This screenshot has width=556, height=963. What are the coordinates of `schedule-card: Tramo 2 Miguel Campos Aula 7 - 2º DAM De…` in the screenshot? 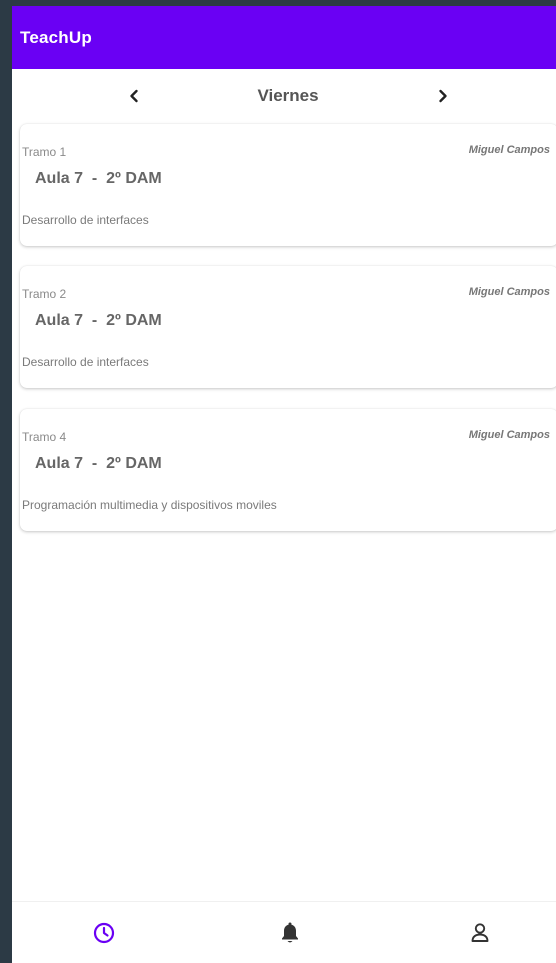 It's located at (288, 327).